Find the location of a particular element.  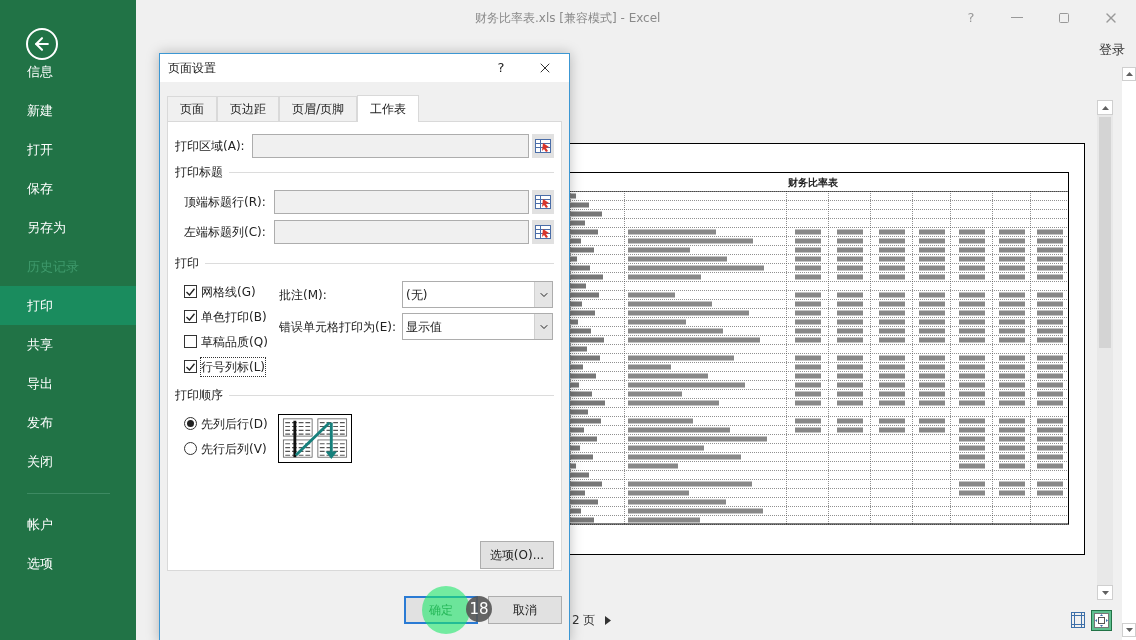

sidebar-item: 帐户 is located at coordinates (68, 524).